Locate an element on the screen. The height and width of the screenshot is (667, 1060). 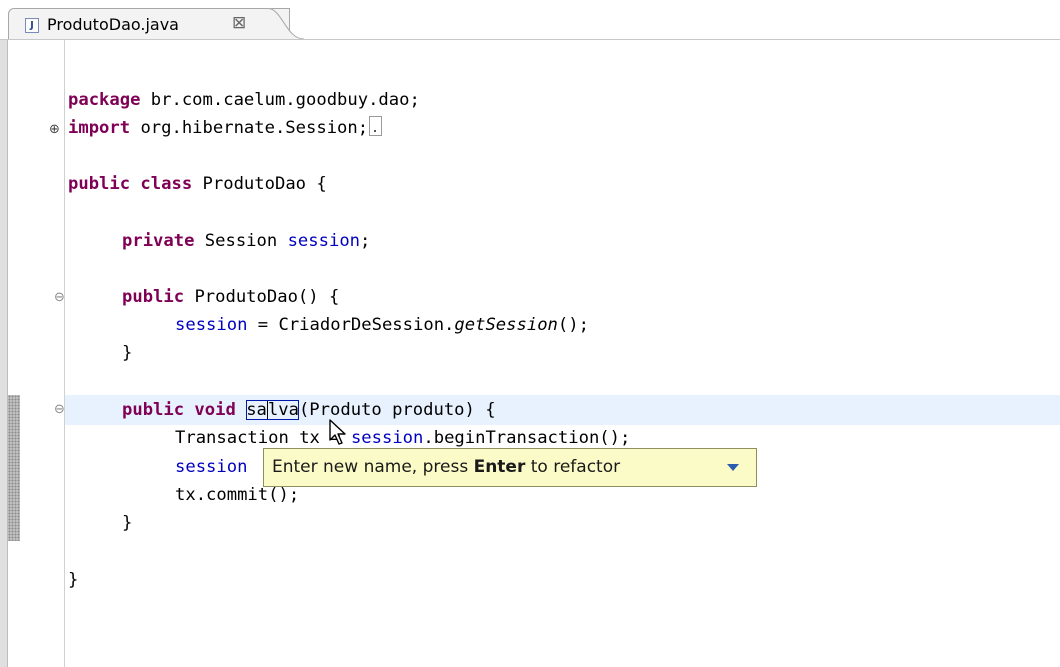
code-line-field: private Session session; is located at coordinates (246, 241).